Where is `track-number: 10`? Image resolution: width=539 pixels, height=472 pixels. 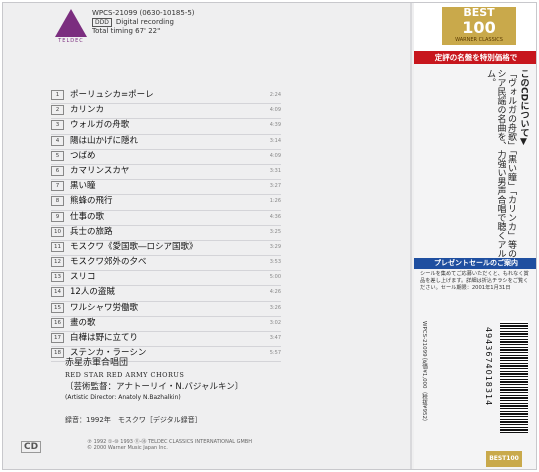
track-number: 10 is located at coordinates (57, 231).